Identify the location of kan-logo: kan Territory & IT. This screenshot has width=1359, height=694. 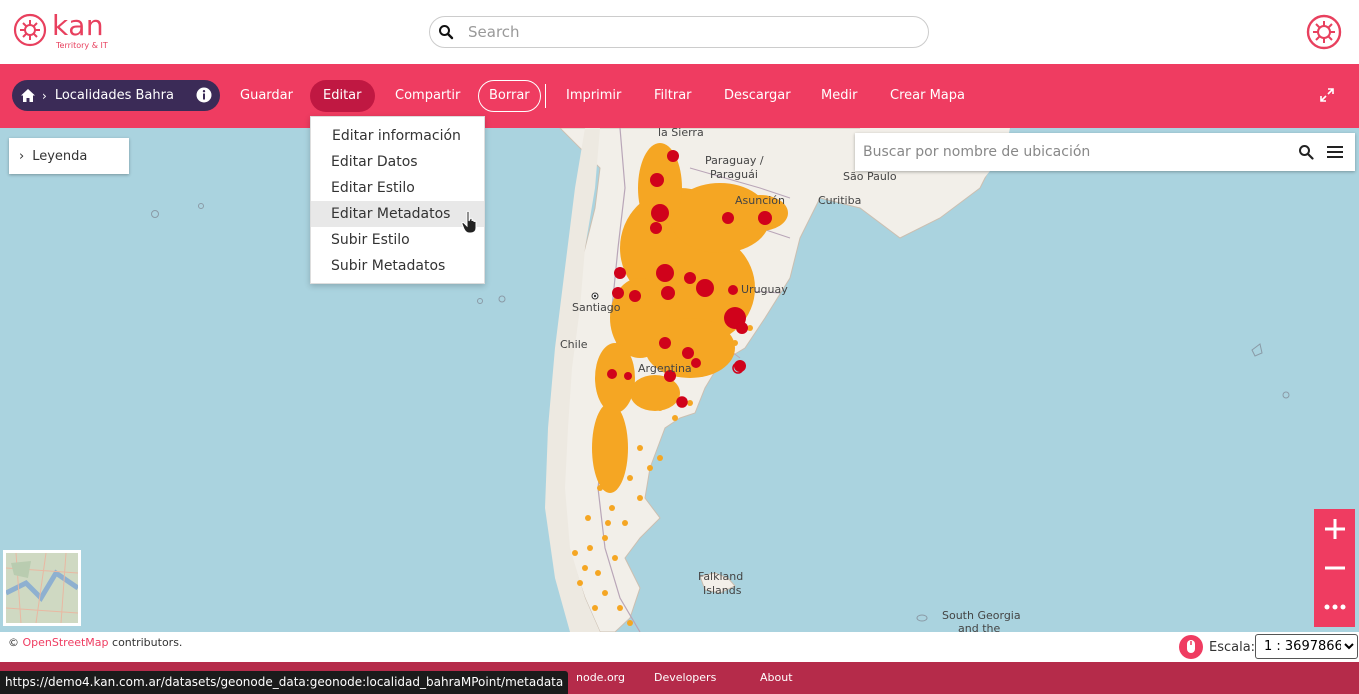
(60, 31).